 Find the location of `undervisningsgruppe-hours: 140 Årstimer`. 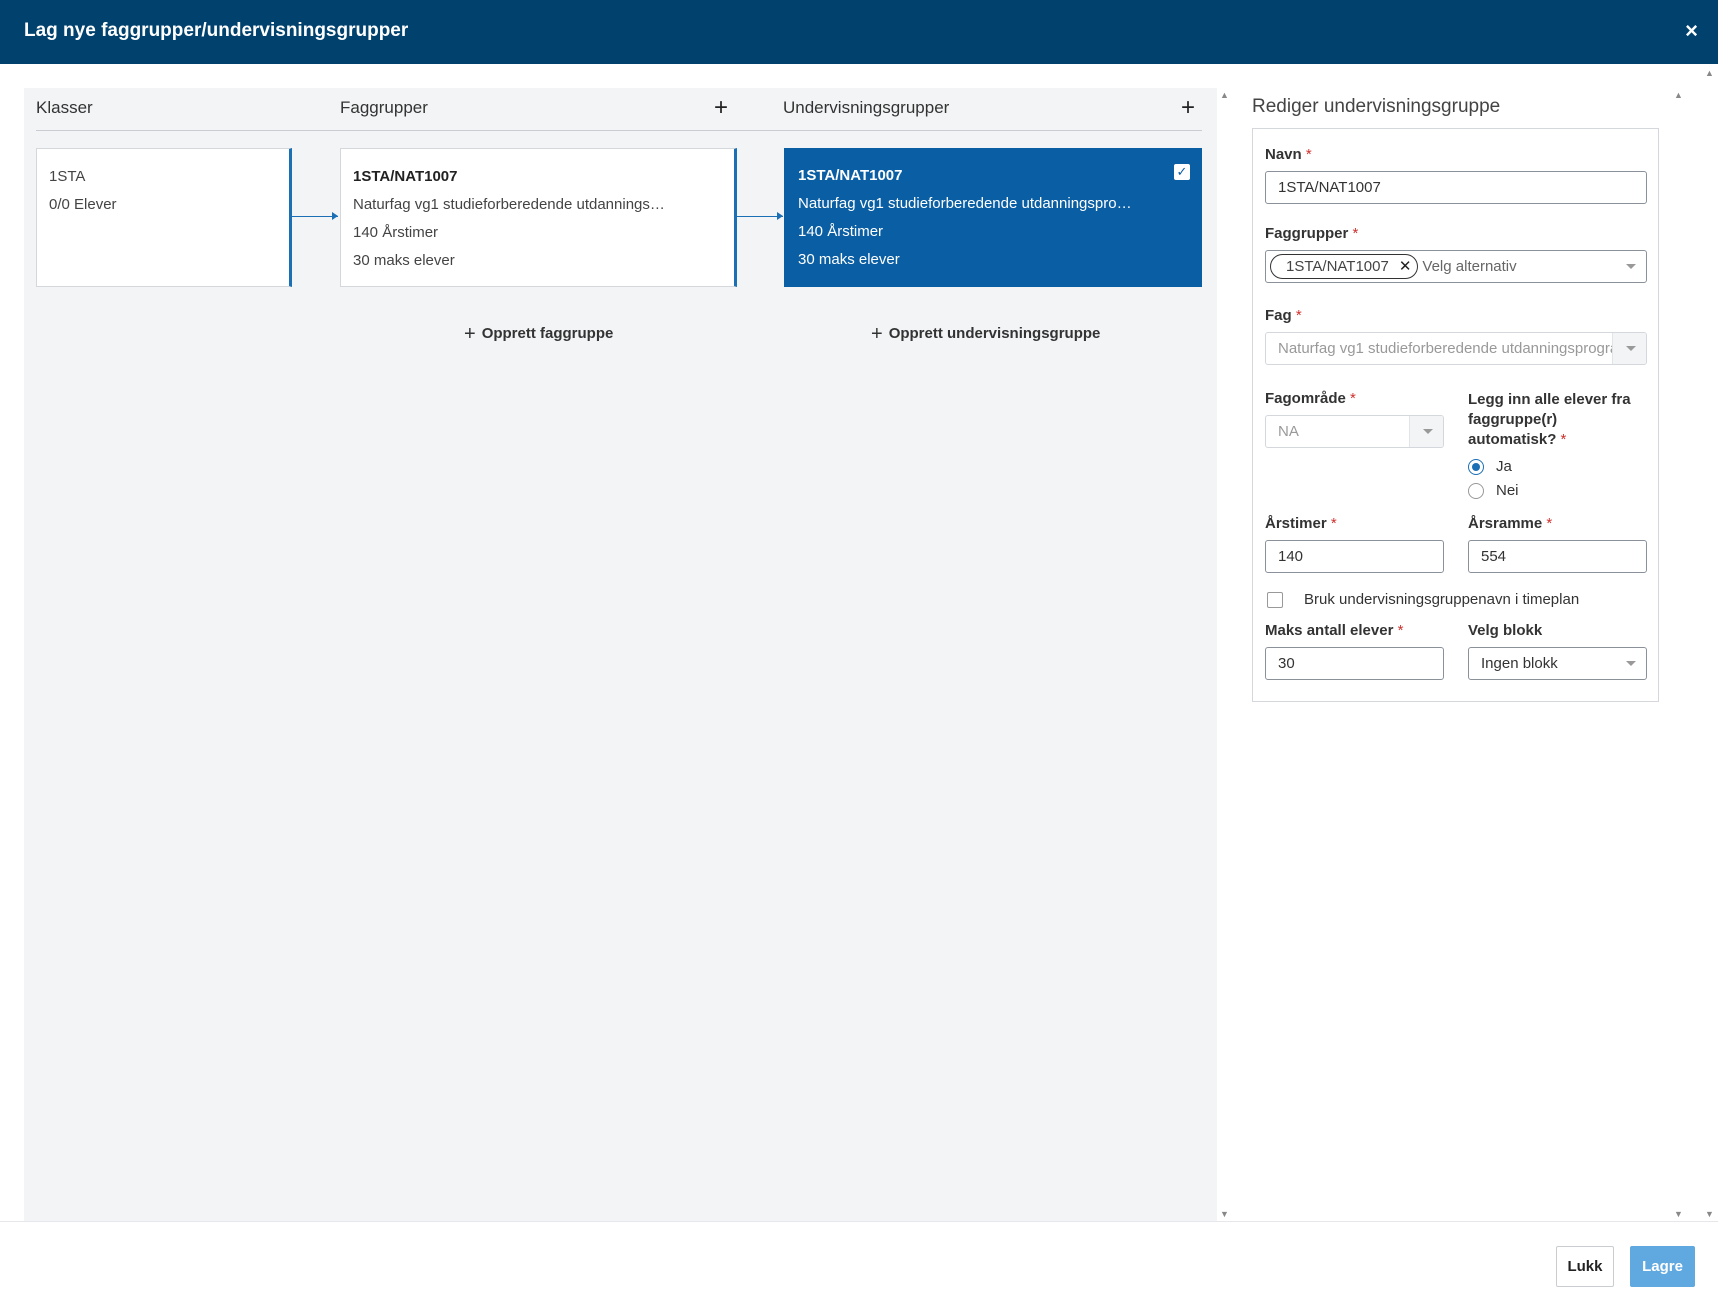

undervisningsgruppe-hours: 140 Årstimer is located at coordinates (841, 231).